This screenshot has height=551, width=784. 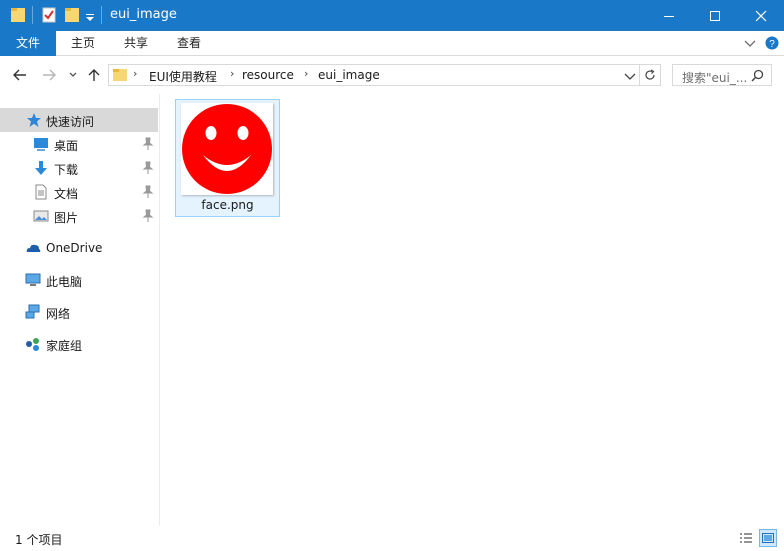 I want to click on tab-share: 共享, so click(x=136, y=43).